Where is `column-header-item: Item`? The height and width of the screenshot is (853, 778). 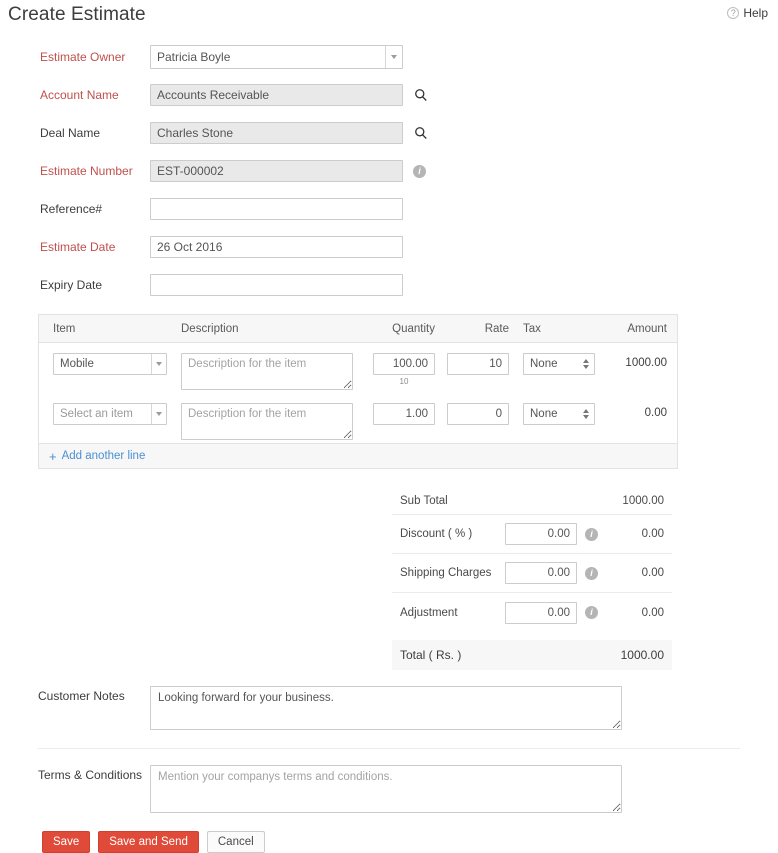 column-header-item: Item is located at coordinates (64, 328).